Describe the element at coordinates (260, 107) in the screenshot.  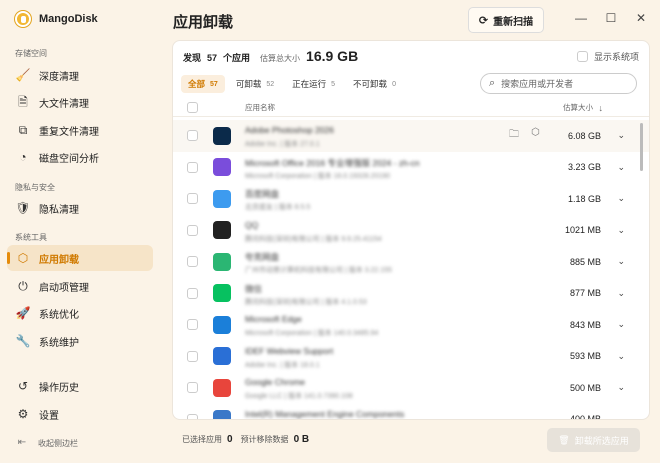
I see `column-name: 应用名称` at that location.